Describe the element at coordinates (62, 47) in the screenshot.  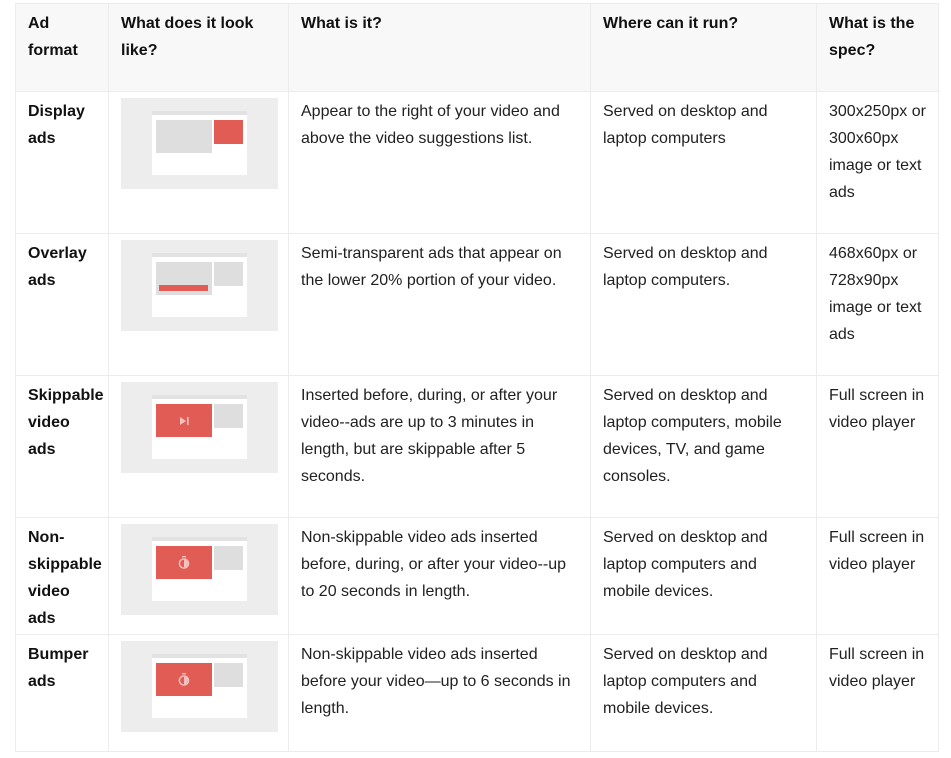
I see `header-ad-format: Ad format` at that location.